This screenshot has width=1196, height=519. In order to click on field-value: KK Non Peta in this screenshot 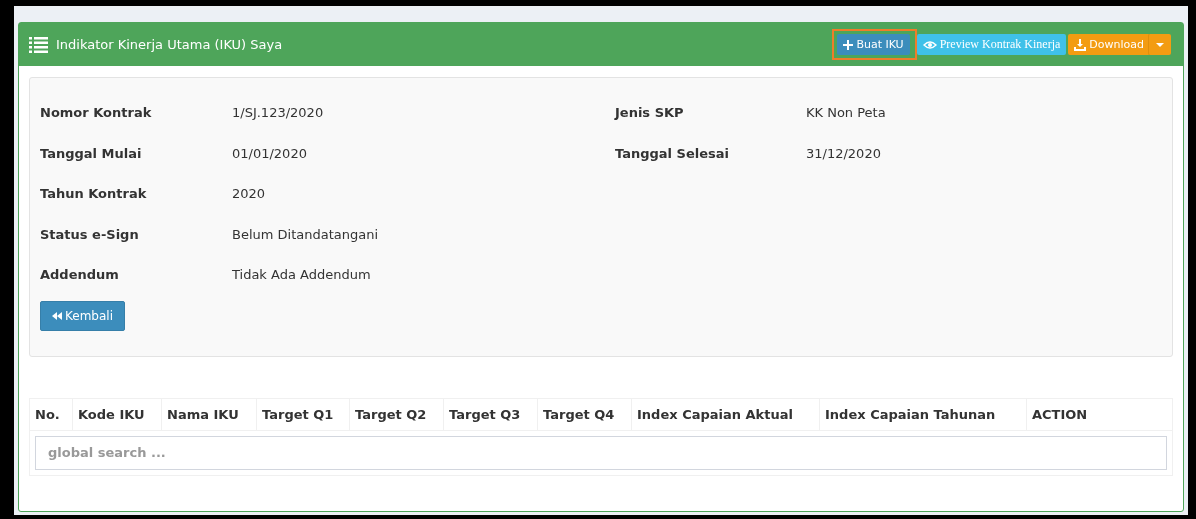, I will do `click(846, 112)`.